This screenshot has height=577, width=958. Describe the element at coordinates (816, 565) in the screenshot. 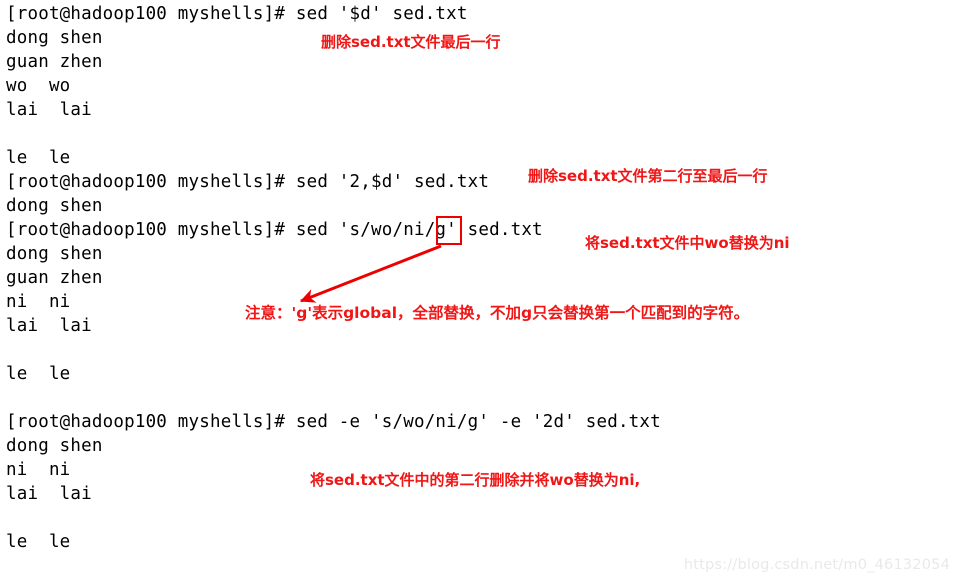

I see `csdn-watermark: https://blog.csdn.net/m0_46132054` at that location.